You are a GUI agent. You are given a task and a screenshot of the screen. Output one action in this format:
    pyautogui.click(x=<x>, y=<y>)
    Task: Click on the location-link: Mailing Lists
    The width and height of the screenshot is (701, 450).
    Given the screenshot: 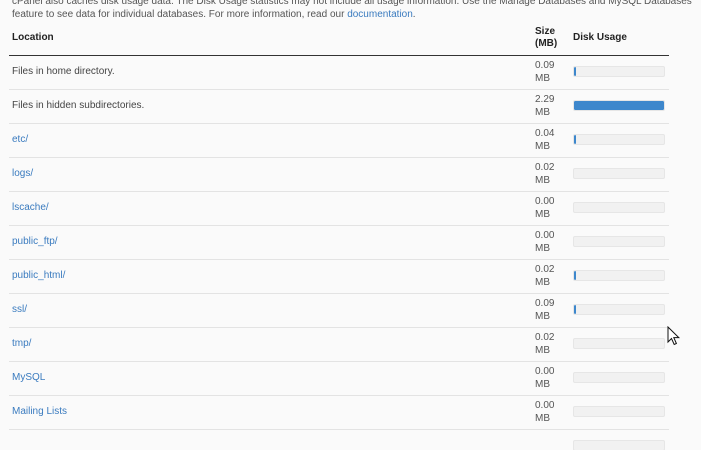 What is the action you would take?
    pyautogui.click(x=39, y=411)
    